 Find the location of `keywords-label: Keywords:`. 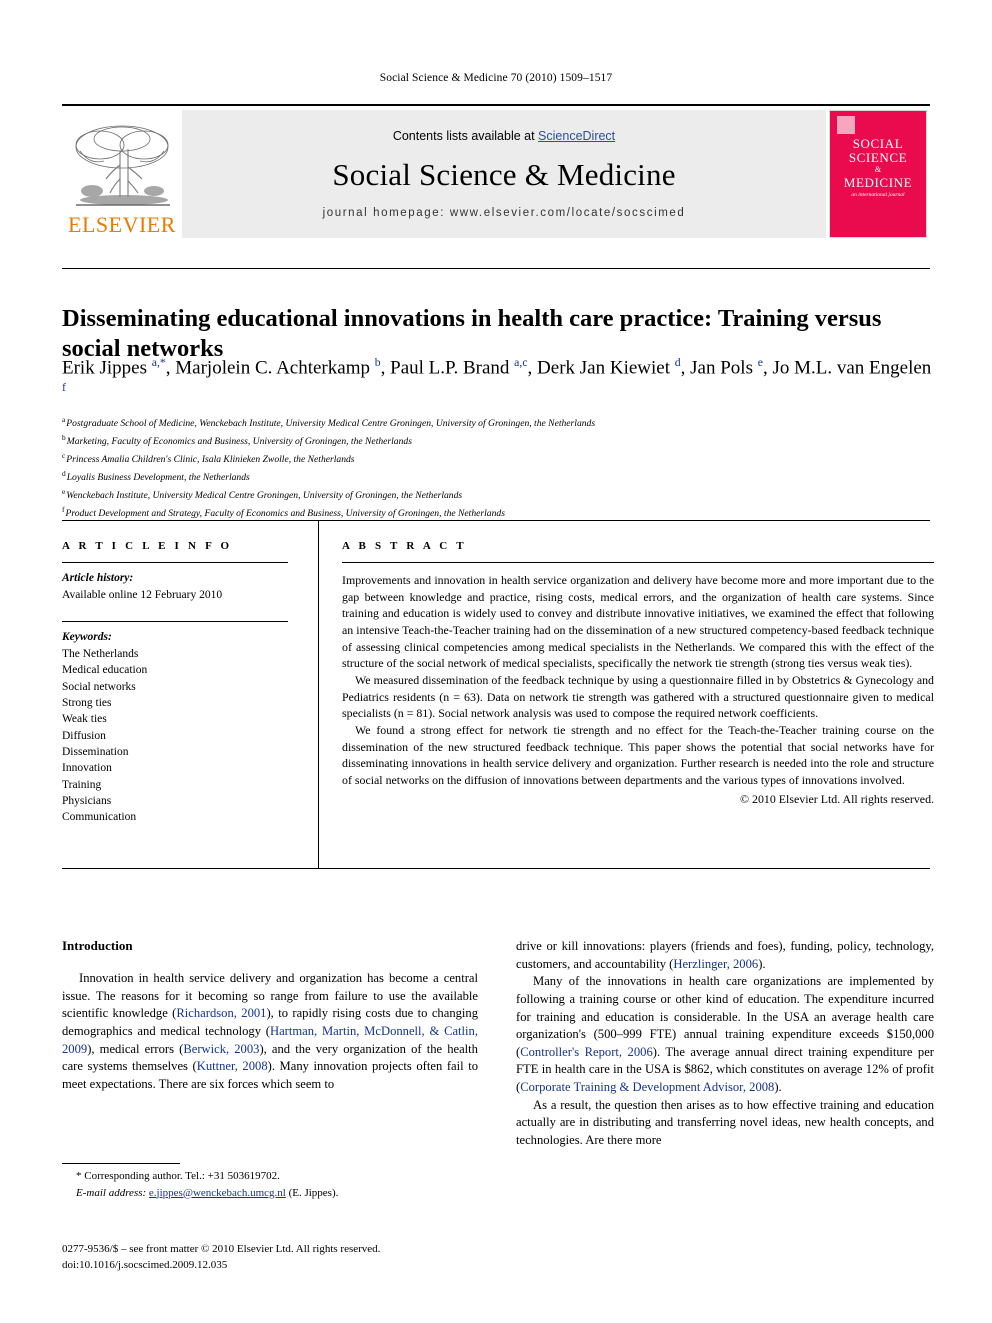

keywords-label: Keywords: is located at coordinates (87, 637).